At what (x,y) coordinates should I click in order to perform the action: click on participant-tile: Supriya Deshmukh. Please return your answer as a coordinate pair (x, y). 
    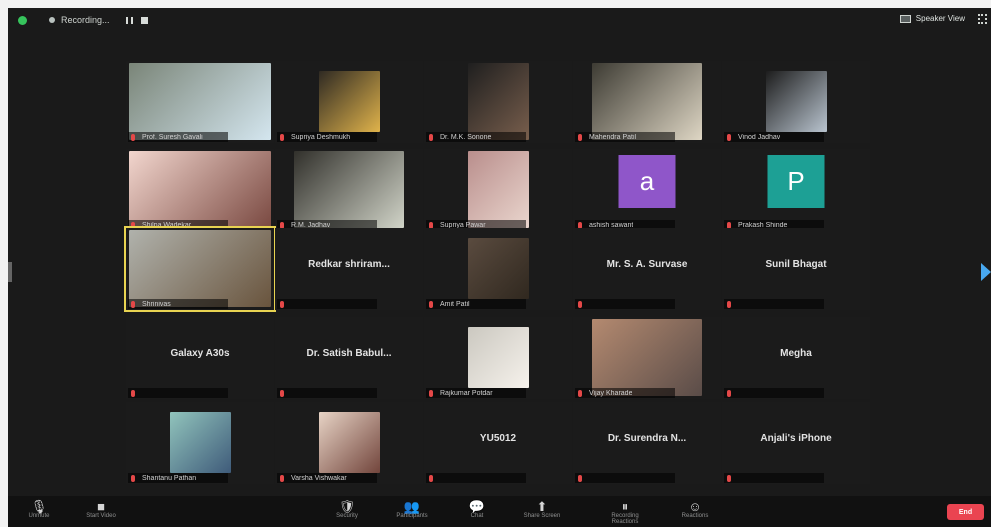
    Looking at the image, I should click on (349, 102).